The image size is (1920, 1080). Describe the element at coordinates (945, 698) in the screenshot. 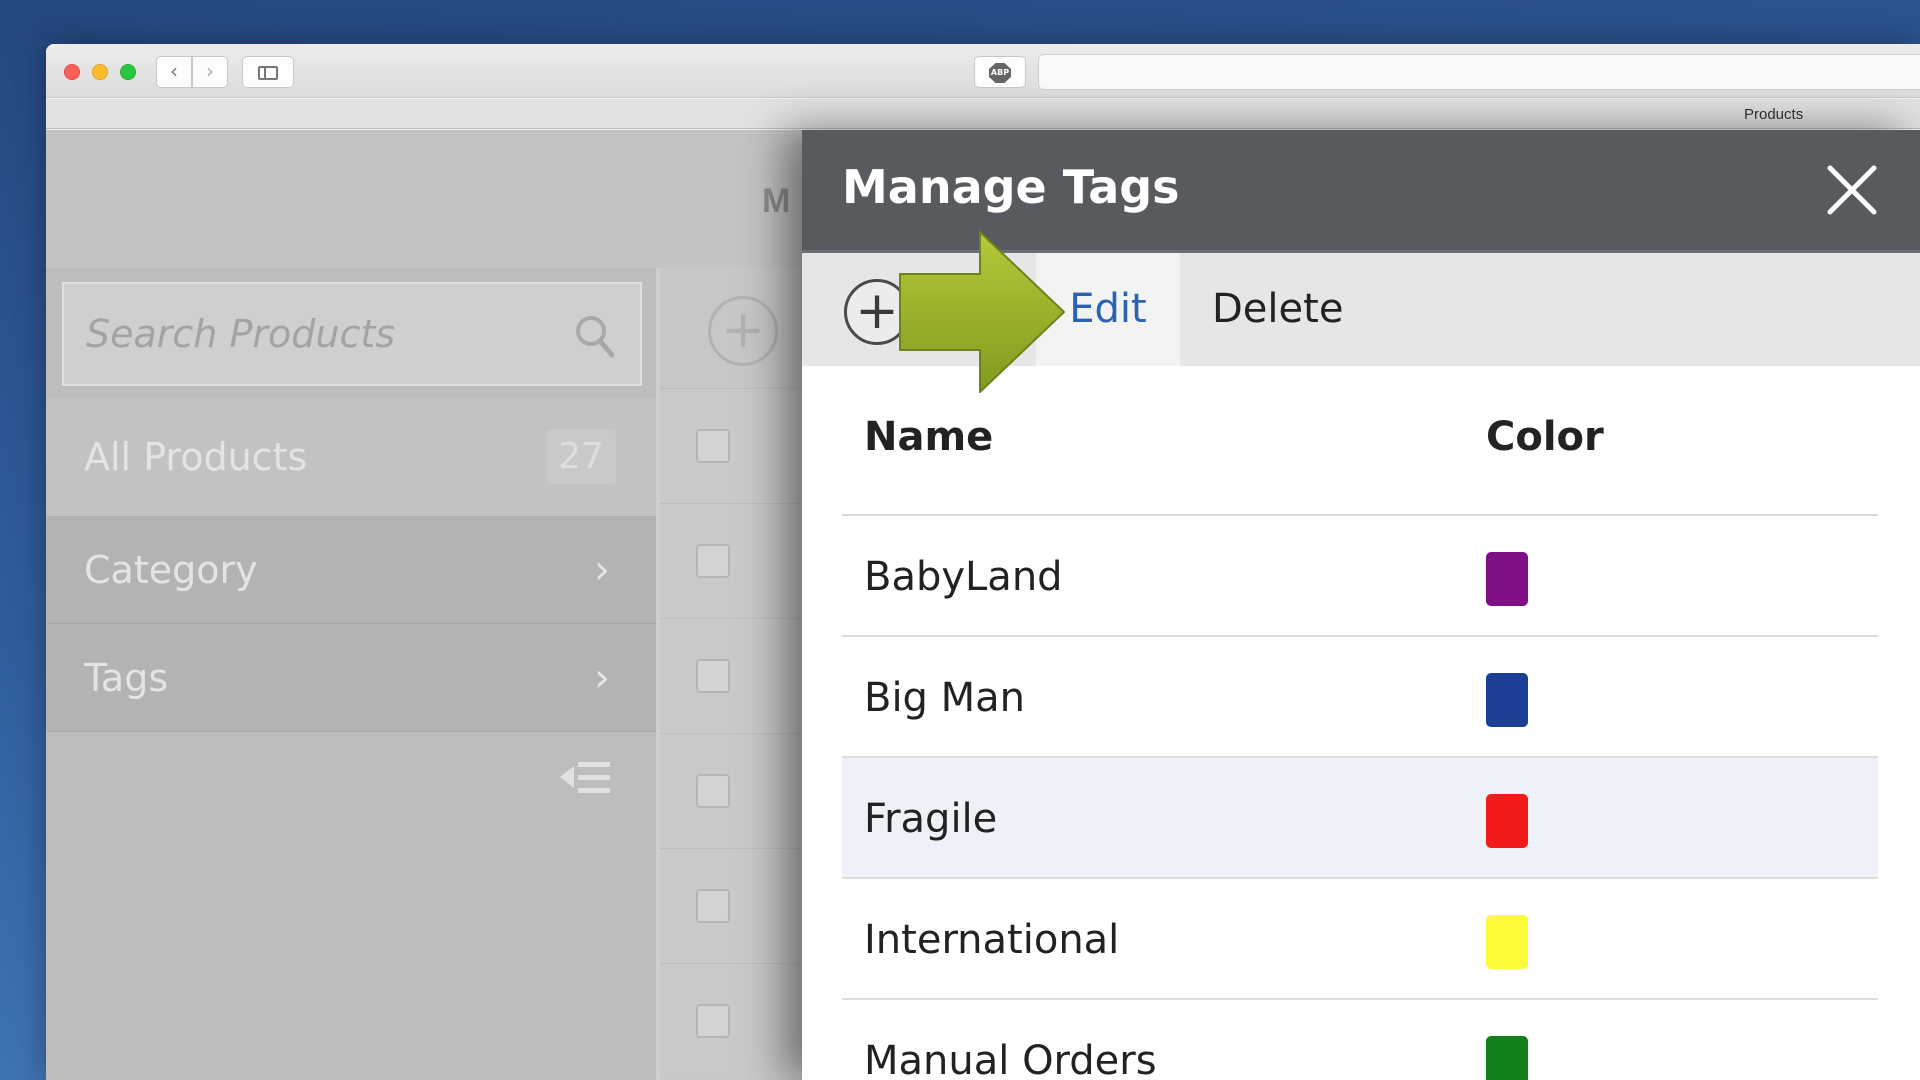

I see `tag-name: Big Man` at that location.